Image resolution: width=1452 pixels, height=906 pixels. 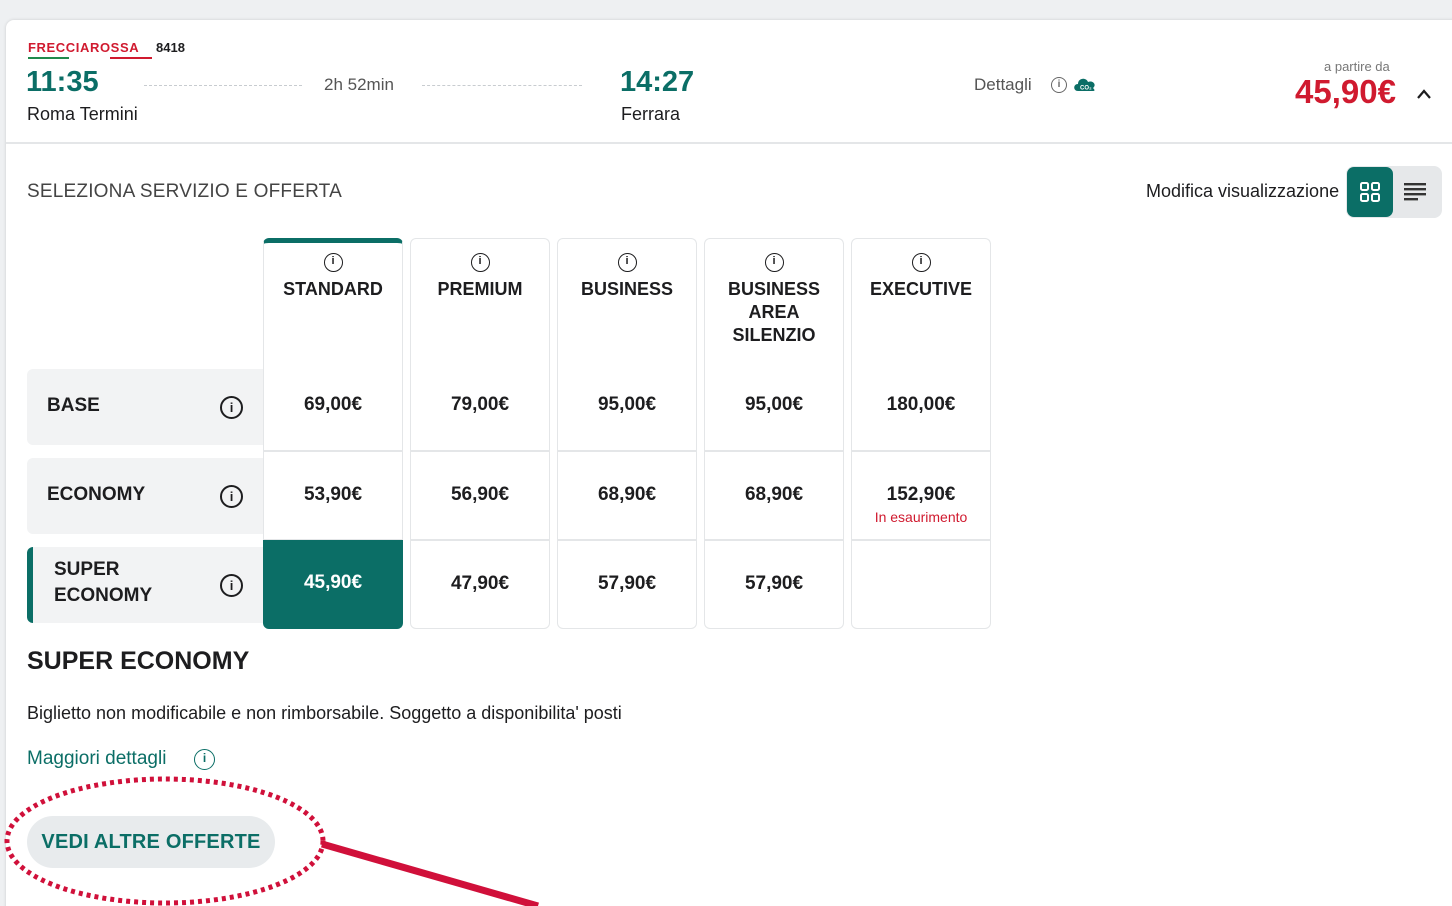 I want to click on annotation-highlight-ellipse, so click(x=165, y=841).